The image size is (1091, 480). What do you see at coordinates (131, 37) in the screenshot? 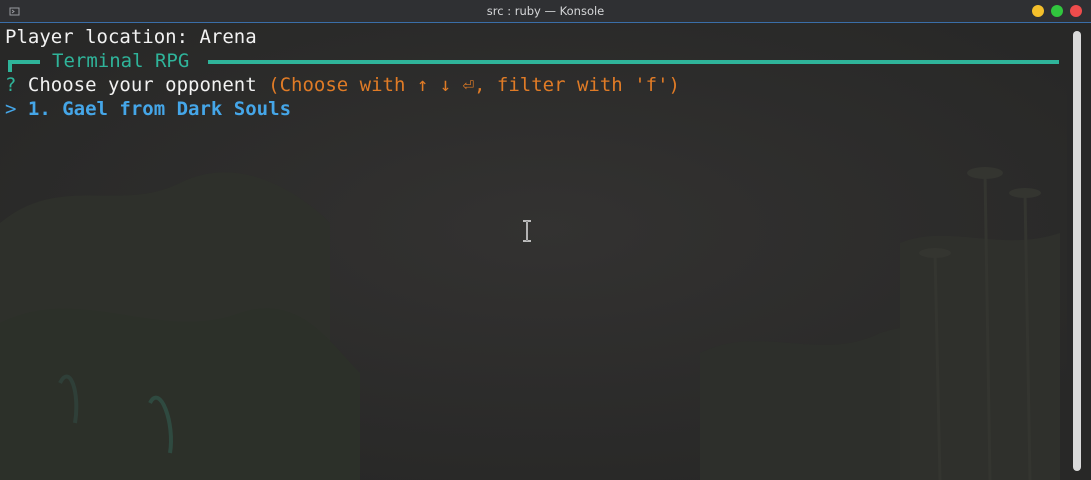
I see `player-location-line: Player location: Arena` at bounding box center [131, 37].